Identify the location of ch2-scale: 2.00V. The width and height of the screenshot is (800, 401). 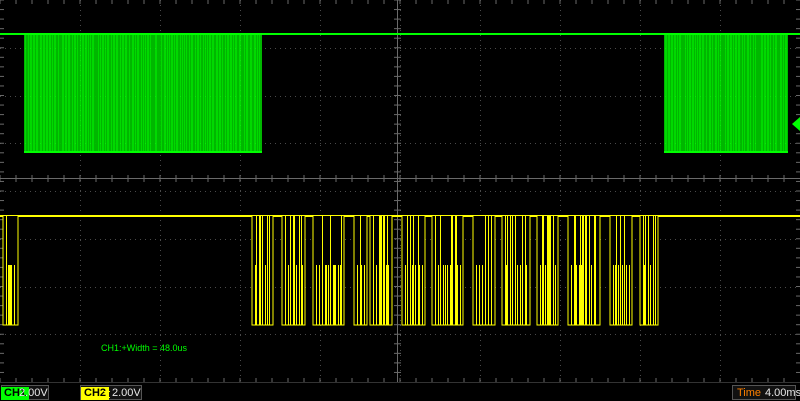
(126, 393).